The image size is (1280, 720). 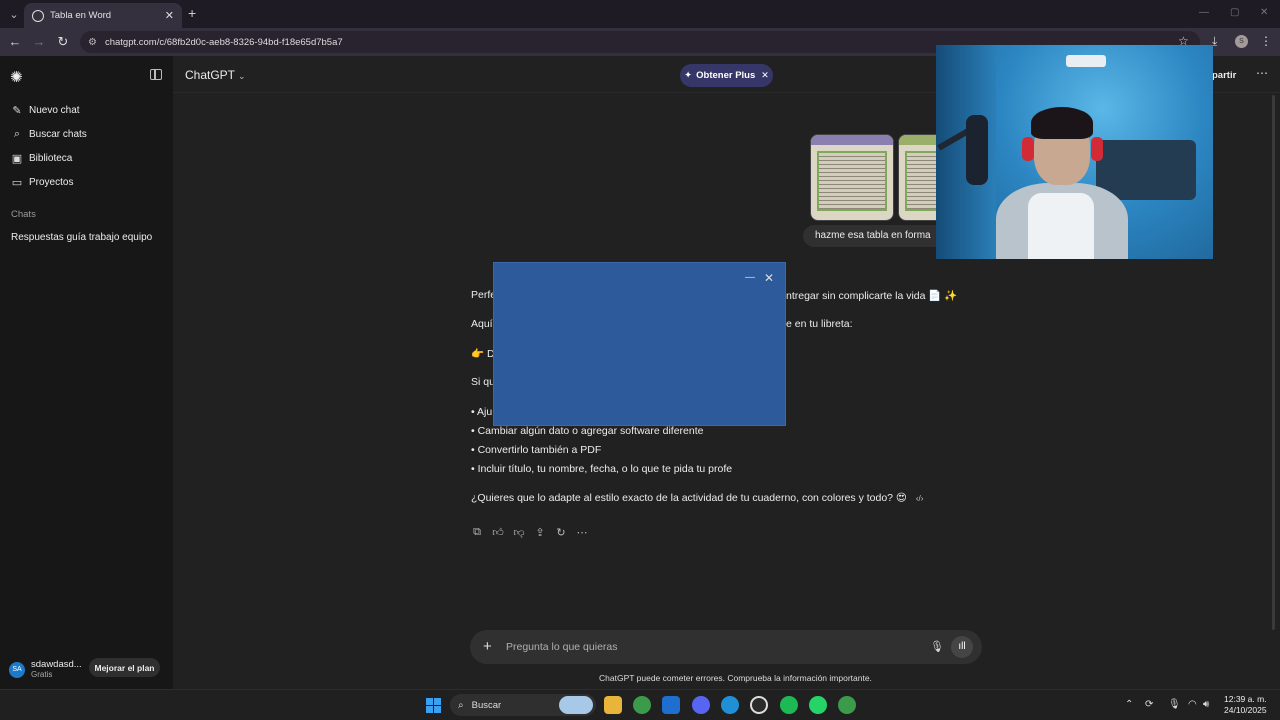 What do you see at coordinates (483, 354) in the screenshot?
I see `assistant-text: 👉 D` at bounding box center [483, 354].